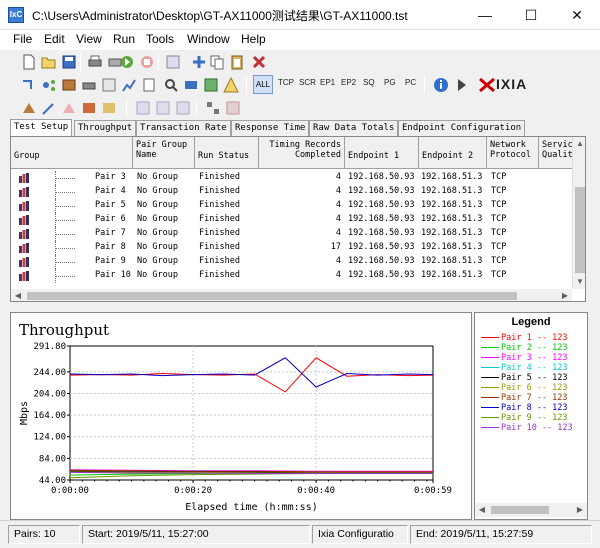  Describe the element at coordinates (520, 510) in the screenshot. I see `legend-scroll-thumb` at that location.